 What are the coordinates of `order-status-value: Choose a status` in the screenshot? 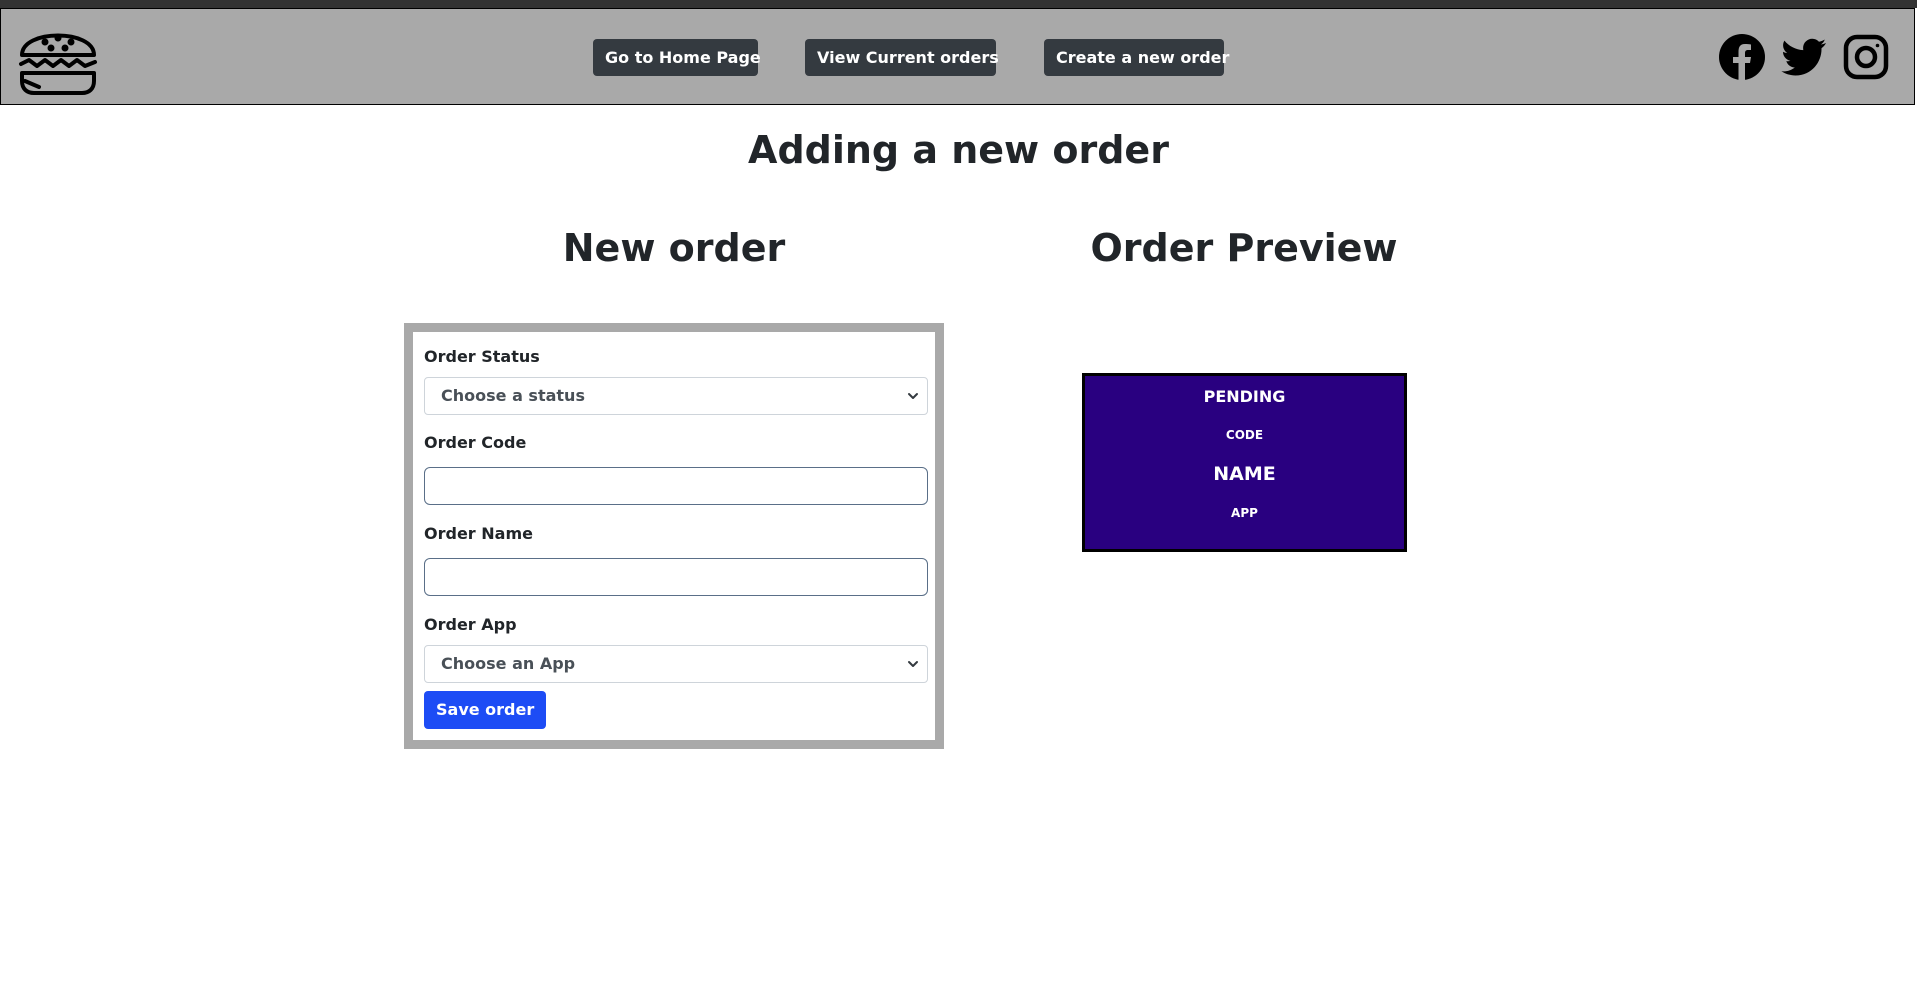 It's located at (513, 395).